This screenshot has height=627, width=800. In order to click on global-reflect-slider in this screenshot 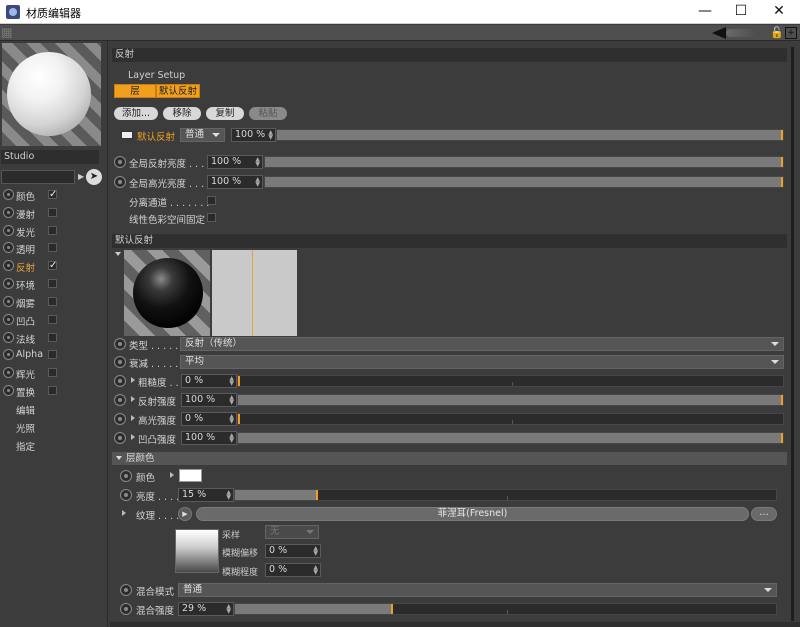, I will do `click(524, 162)`.